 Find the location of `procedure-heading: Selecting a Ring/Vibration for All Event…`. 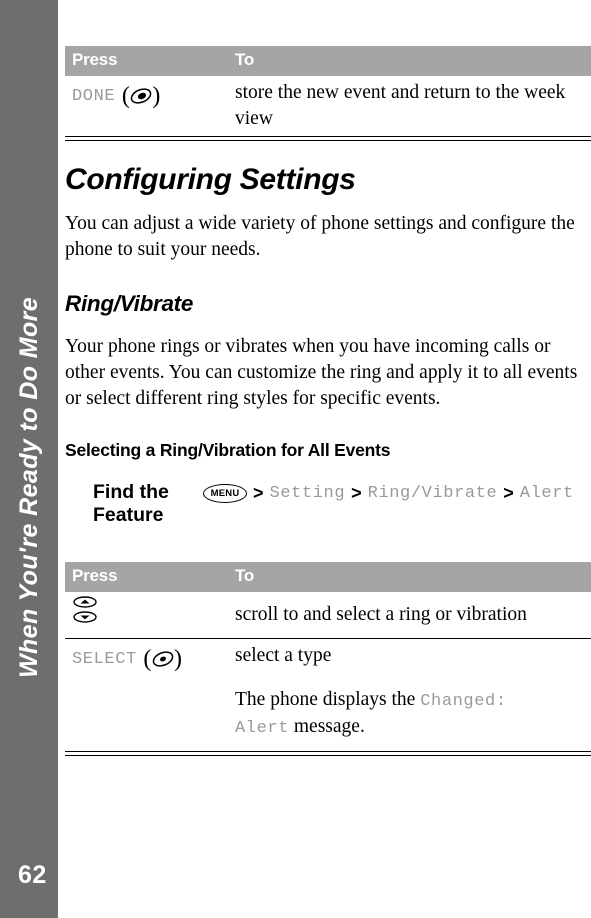

procedure-heading: Selecting a Ring/Vibration for All Event… is located at coordinates (228, 450).